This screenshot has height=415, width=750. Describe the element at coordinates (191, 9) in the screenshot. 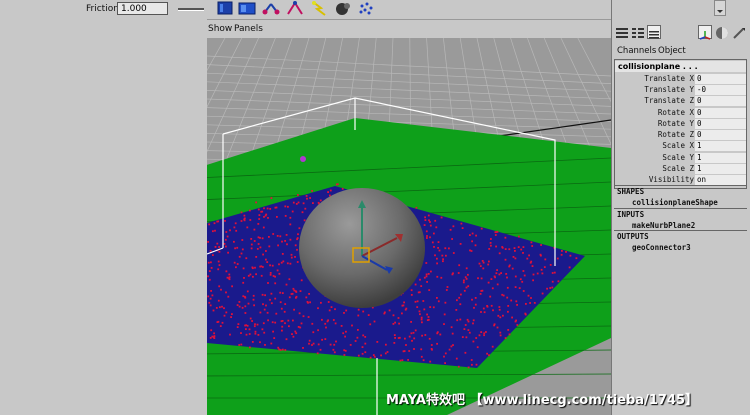

I see `friction-slider` at that location.